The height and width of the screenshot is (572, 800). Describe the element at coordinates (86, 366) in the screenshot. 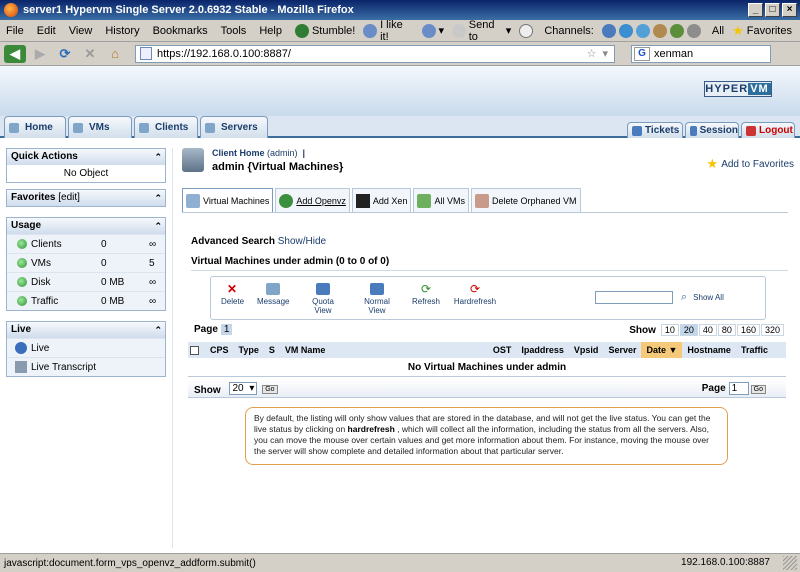

I see `live-transcript-item: Live Transcript` at that location.